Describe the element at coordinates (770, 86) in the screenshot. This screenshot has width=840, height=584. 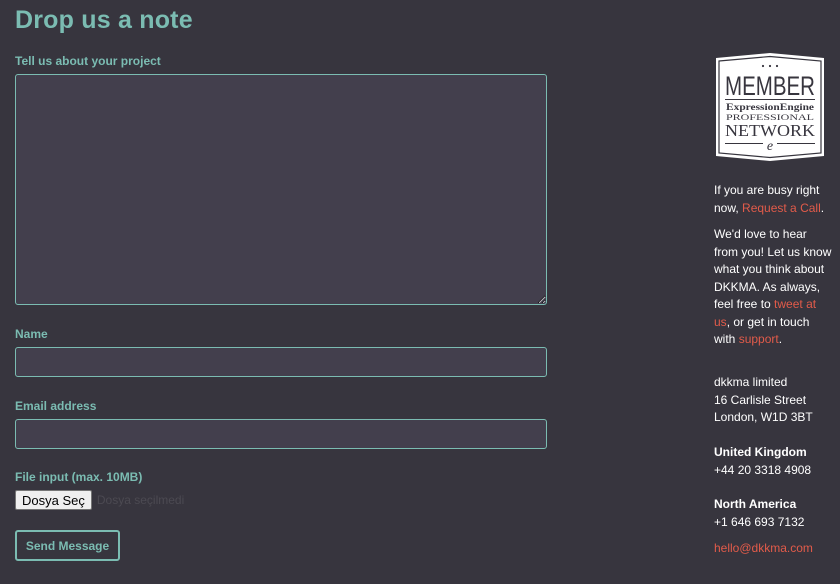
I see `badge-title: MEMBER` at that location.